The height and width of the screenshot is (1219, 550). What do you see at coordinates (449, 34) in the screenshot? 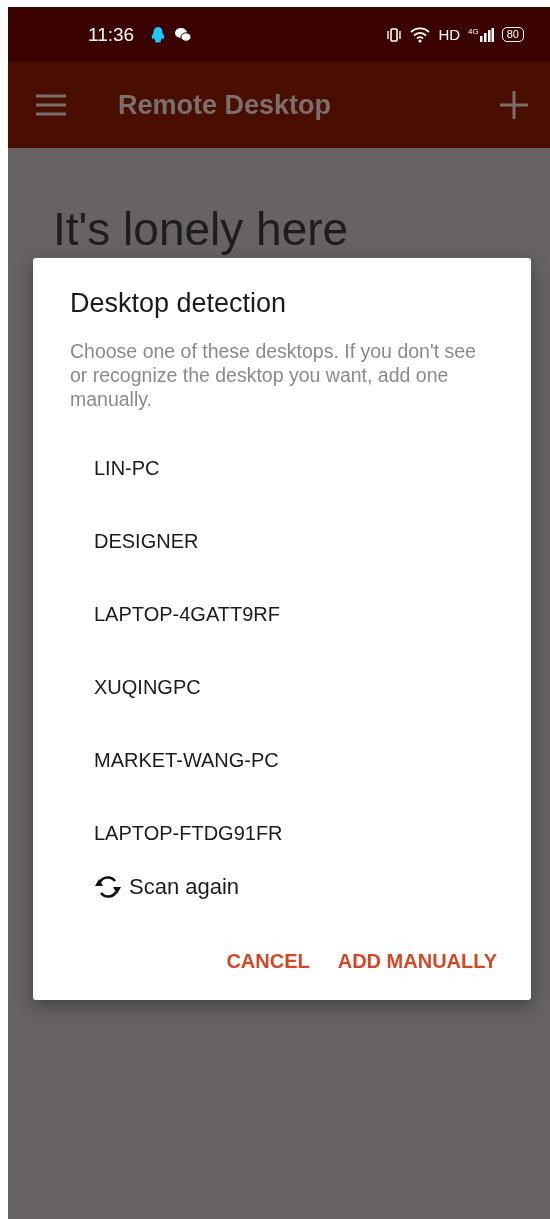
I see `network-label: HD` at bounding box center [449, 34].